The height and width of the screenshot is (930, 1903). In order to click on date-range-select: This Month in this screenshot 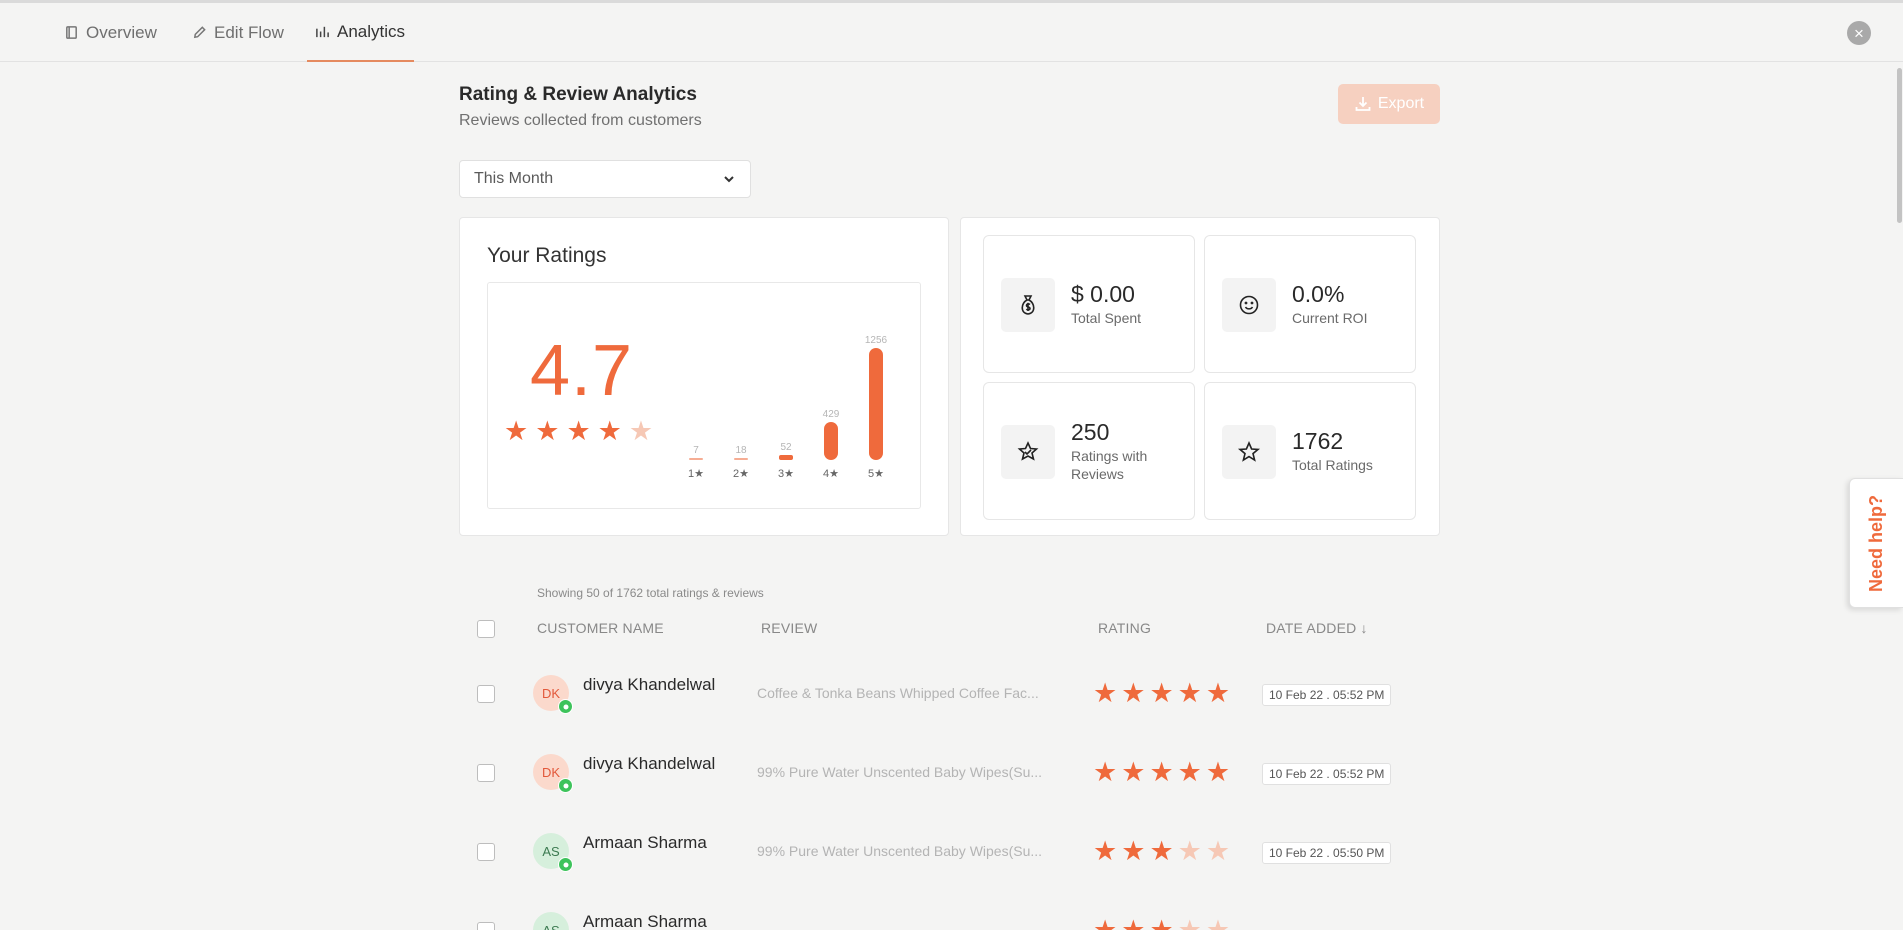, I will do `click(605, 179)`.